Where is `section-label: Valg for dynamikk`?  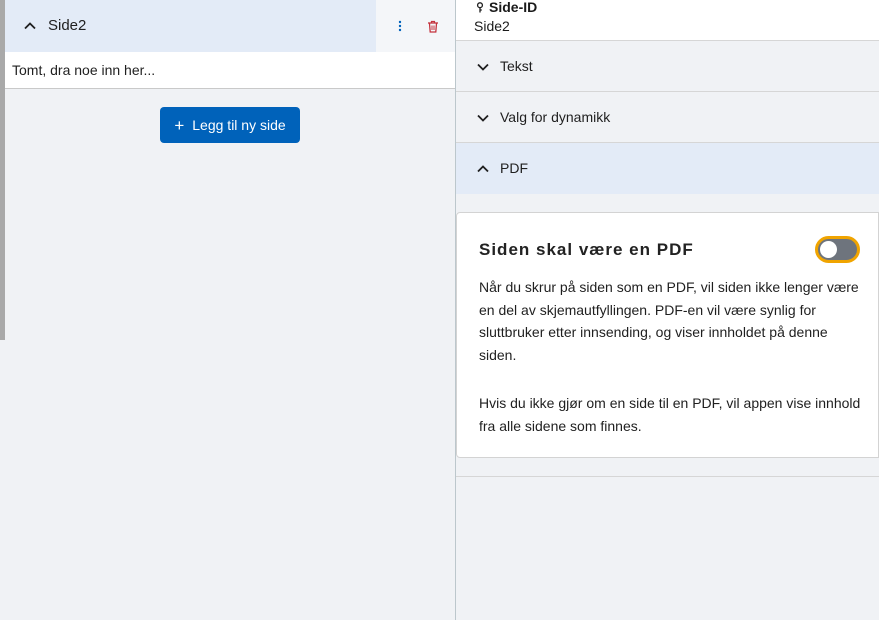 section-label: Valg for dynamikk is located at coordinates (555, 117).